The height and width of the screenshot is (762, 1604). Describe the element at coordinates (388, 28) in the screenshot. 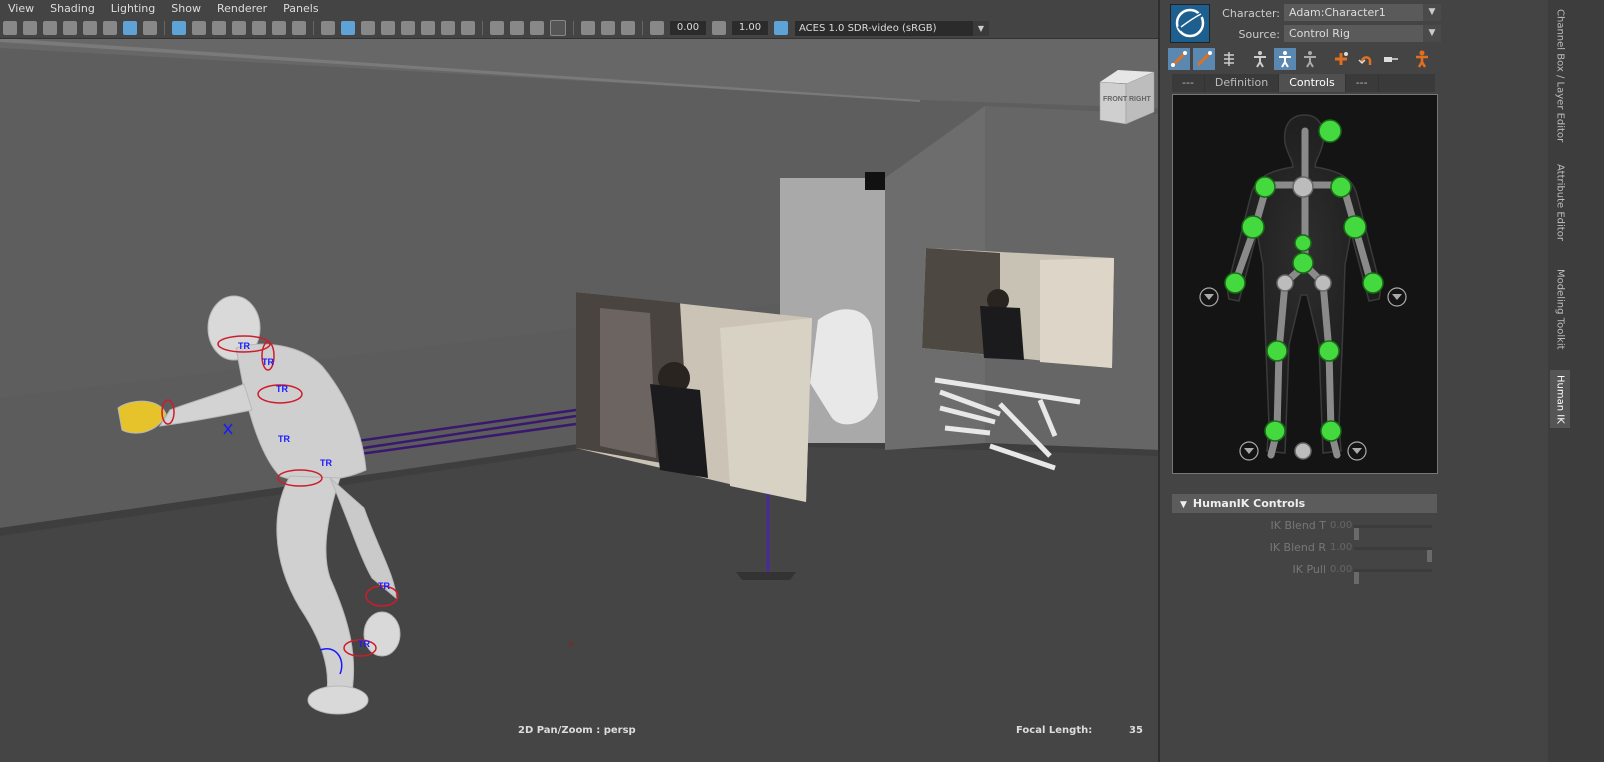

I see `wireframe-on-shaded-icon` at that location.